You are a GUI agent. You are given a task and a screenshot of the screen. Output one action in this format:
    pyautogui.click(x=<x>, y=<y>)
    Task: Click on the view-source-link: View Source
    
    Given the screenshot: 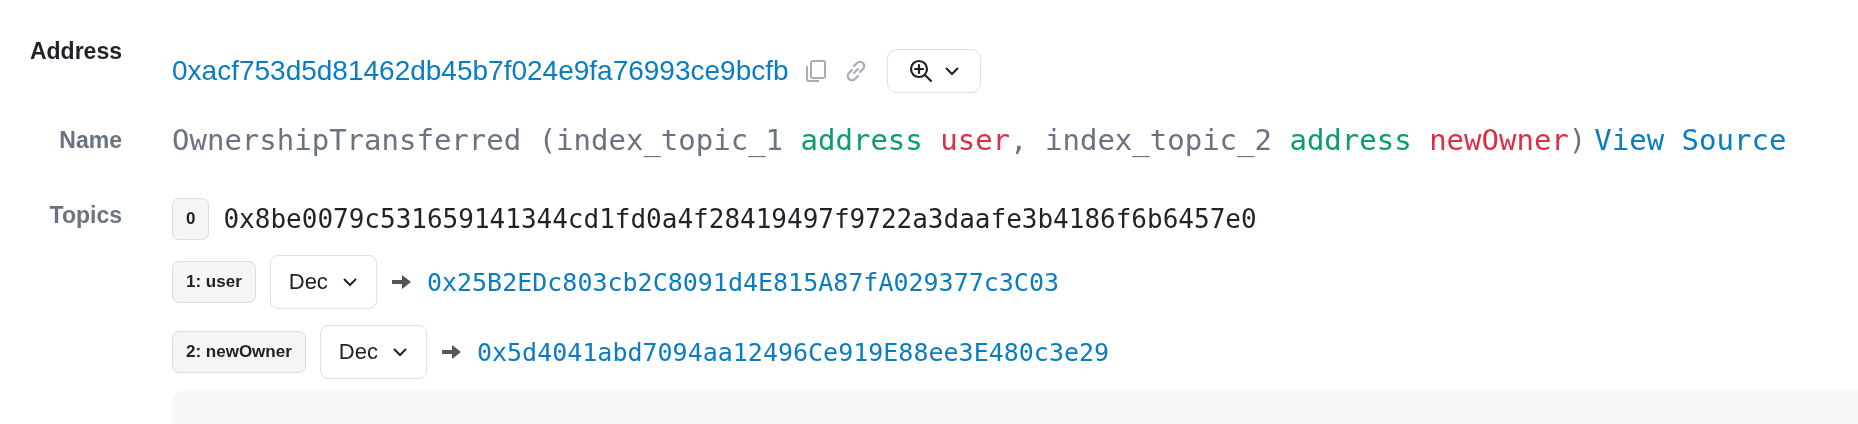 What is the action you would take?
    pyautogui.click(x=1690, y=140)
    